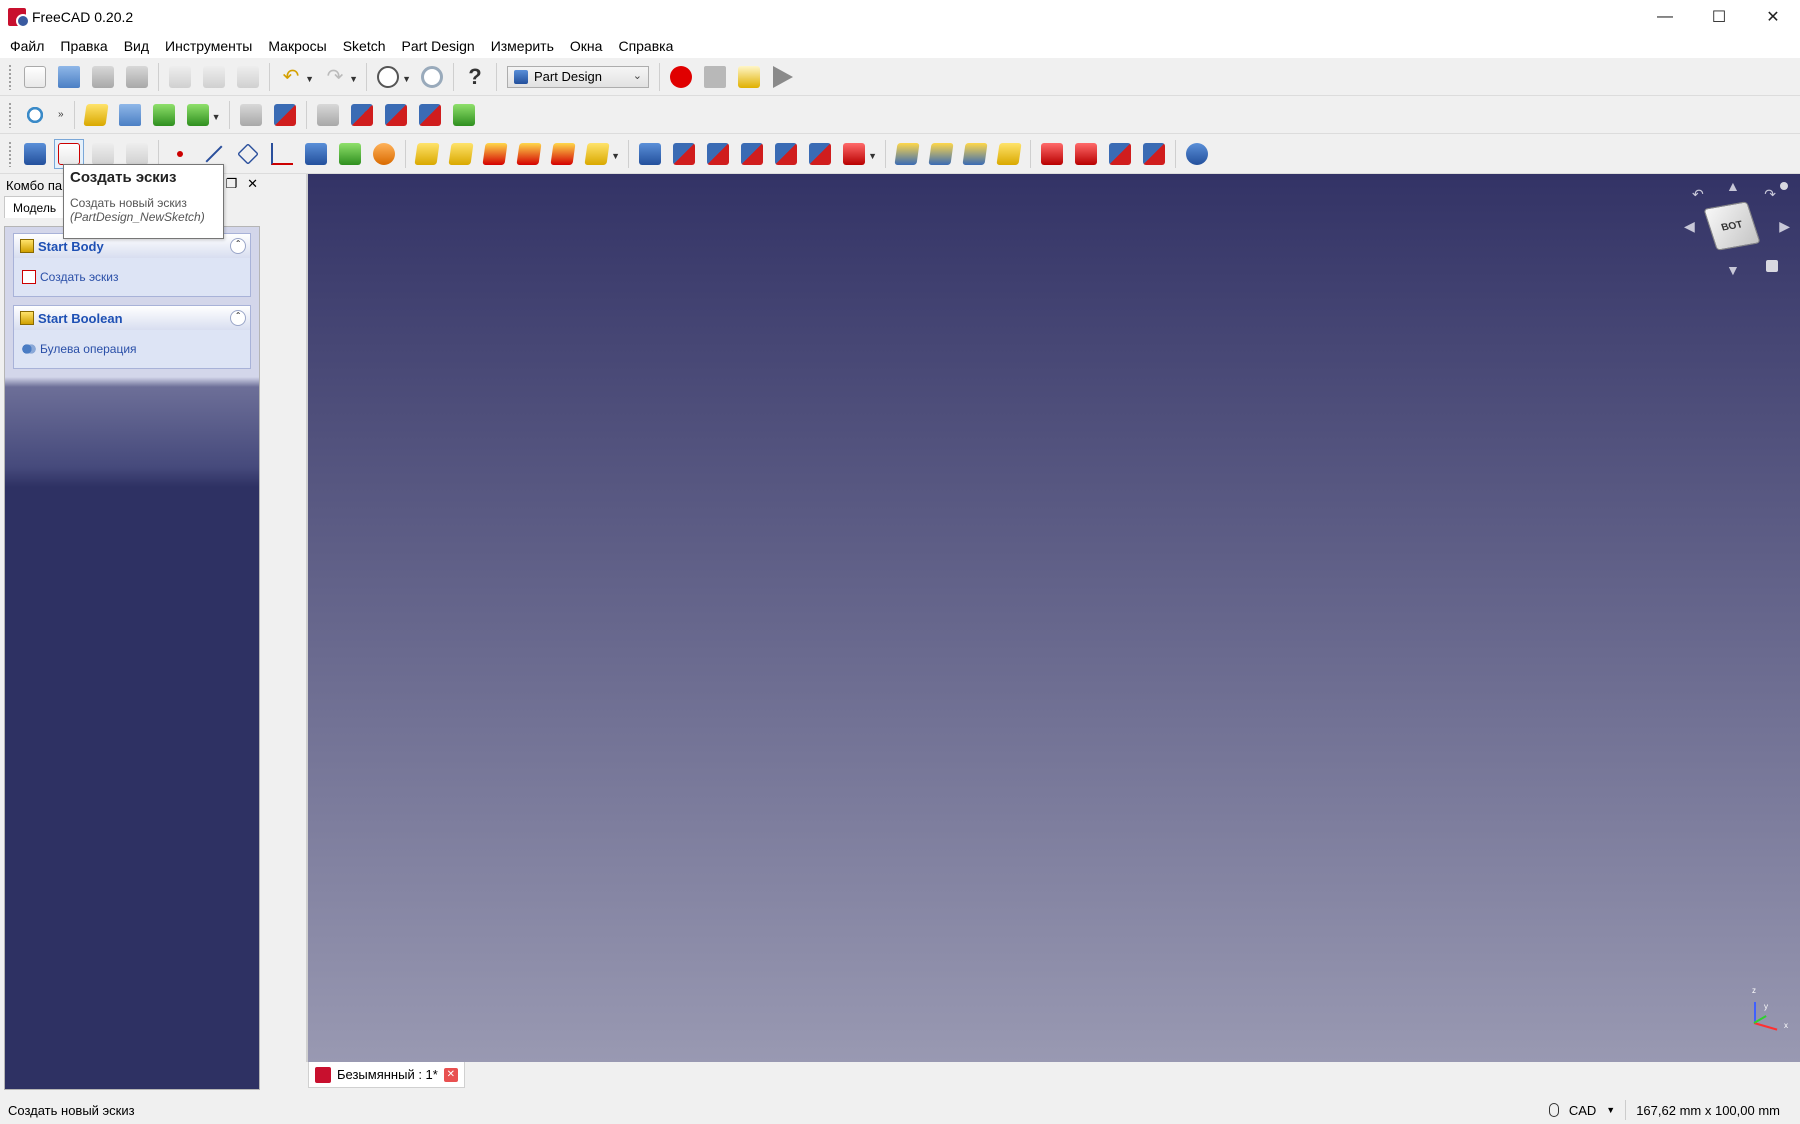 Image resolution: width=1800 pixels, height=1124 pixels. Describe the element at coordinates (137, 77) in the screenshot. I see `print-button` at that location.